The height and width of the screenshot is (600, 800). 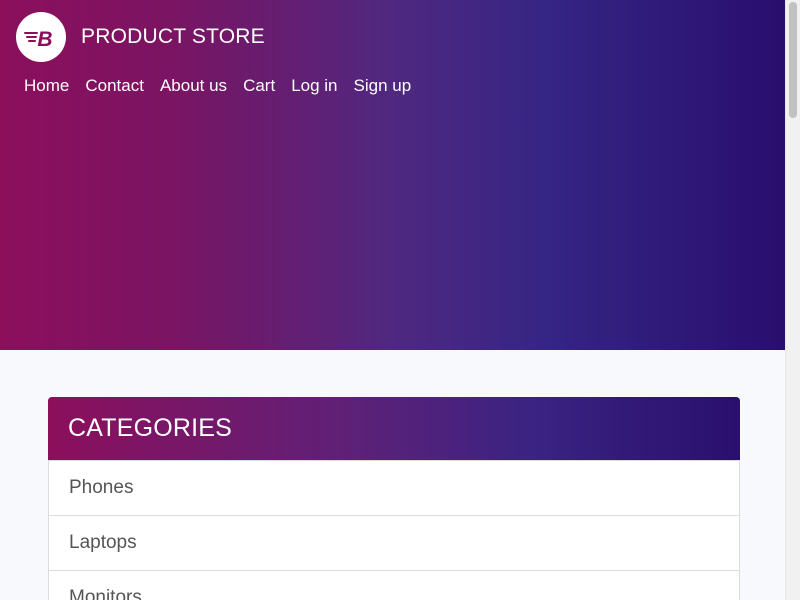 What do you see at coordinates (173, 36) in the screenshot?
I see `brand-name: PRODUCT STORE` at bounding box center [173, 36].